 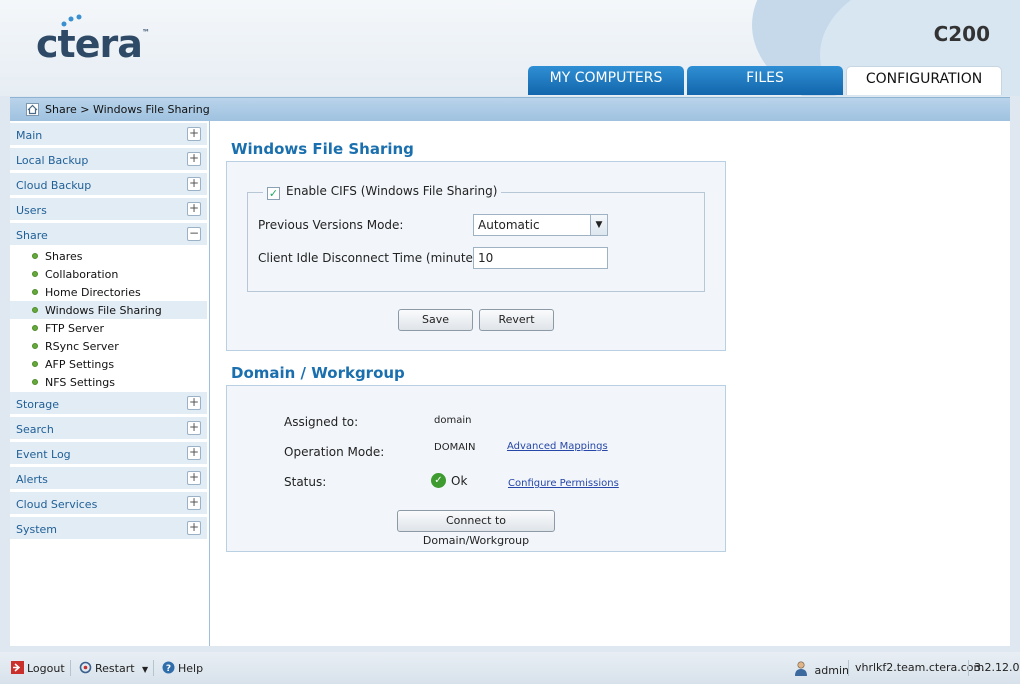 I want to click on restart-label: Restart, so click(x=115, y=668).